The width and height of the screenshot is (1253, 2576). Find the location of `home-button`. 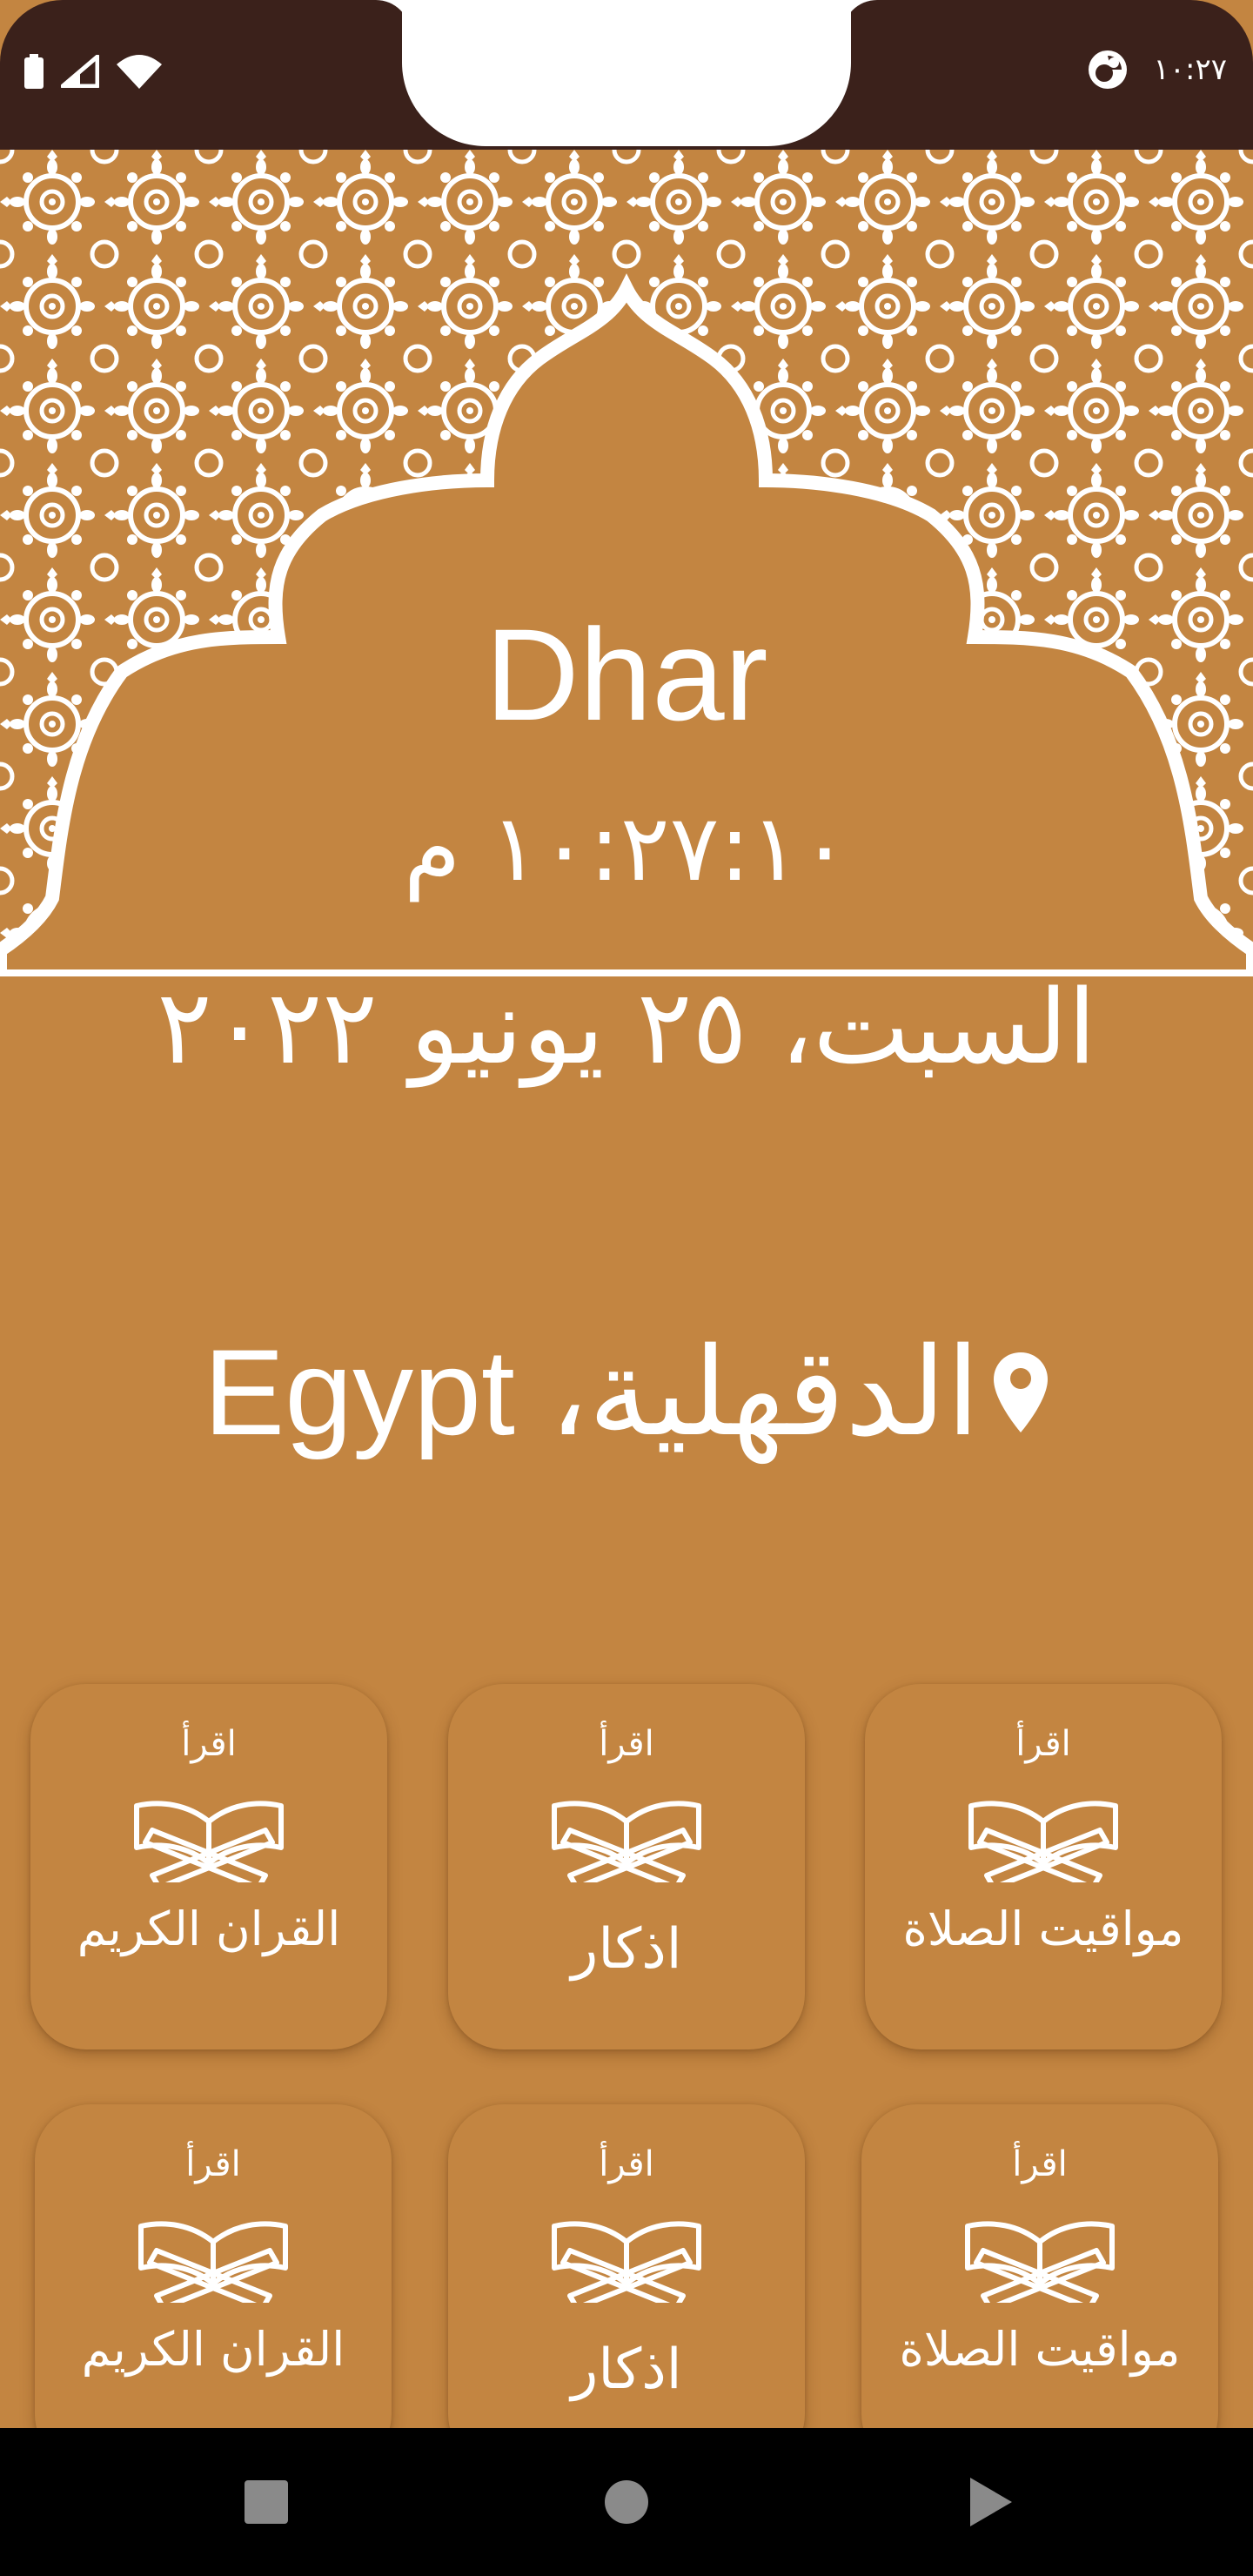

home-button is located at coordinates (626, 2502).